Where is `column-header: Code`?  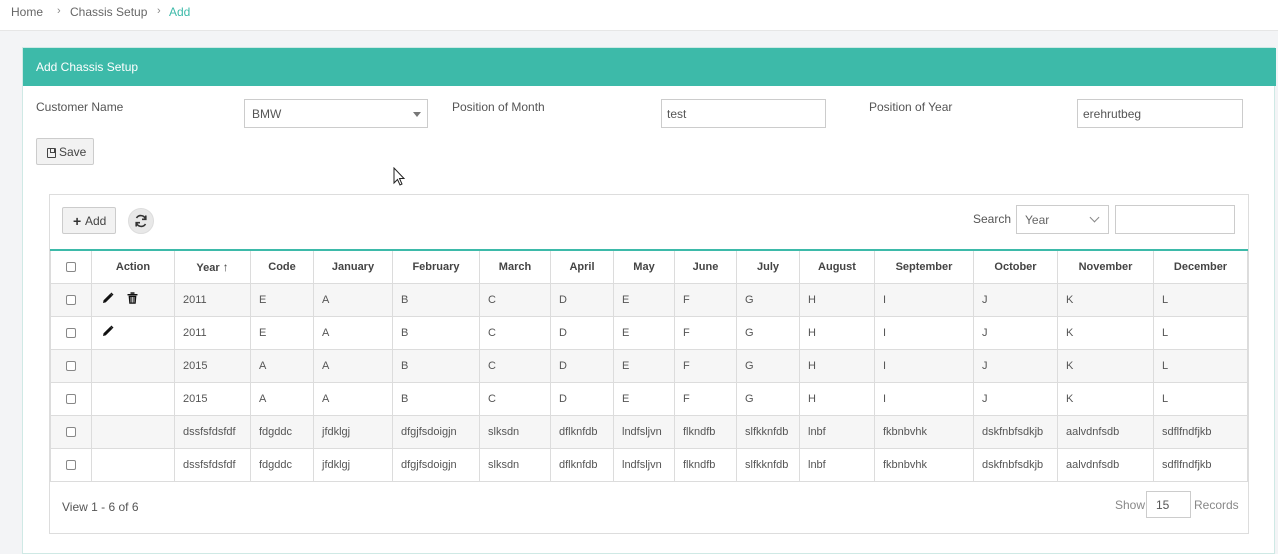 column-header: Code is located at coordinates (282, 266).